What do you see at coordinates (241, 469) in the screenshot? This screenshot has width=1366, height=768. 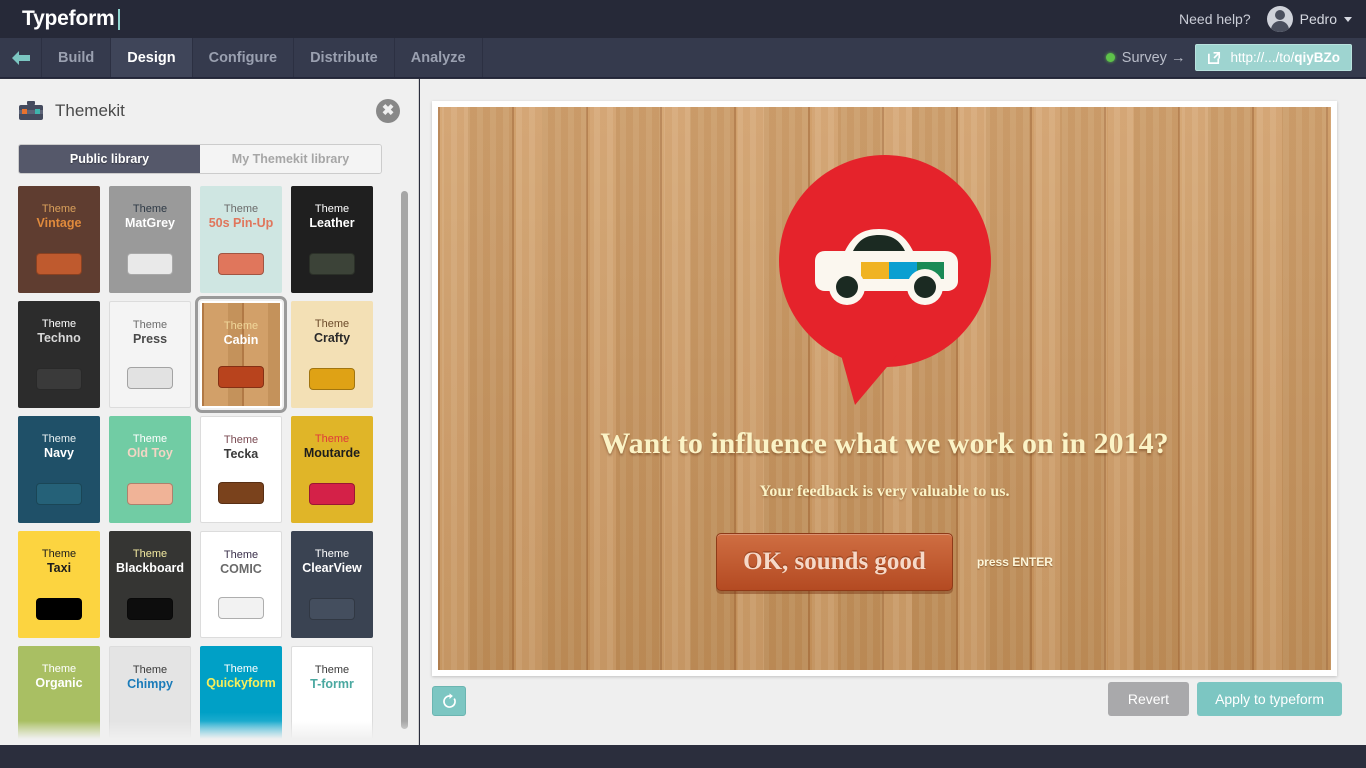 I see `theme-tile-tecka: Theme Tecka` at bounding box center [241, 469].